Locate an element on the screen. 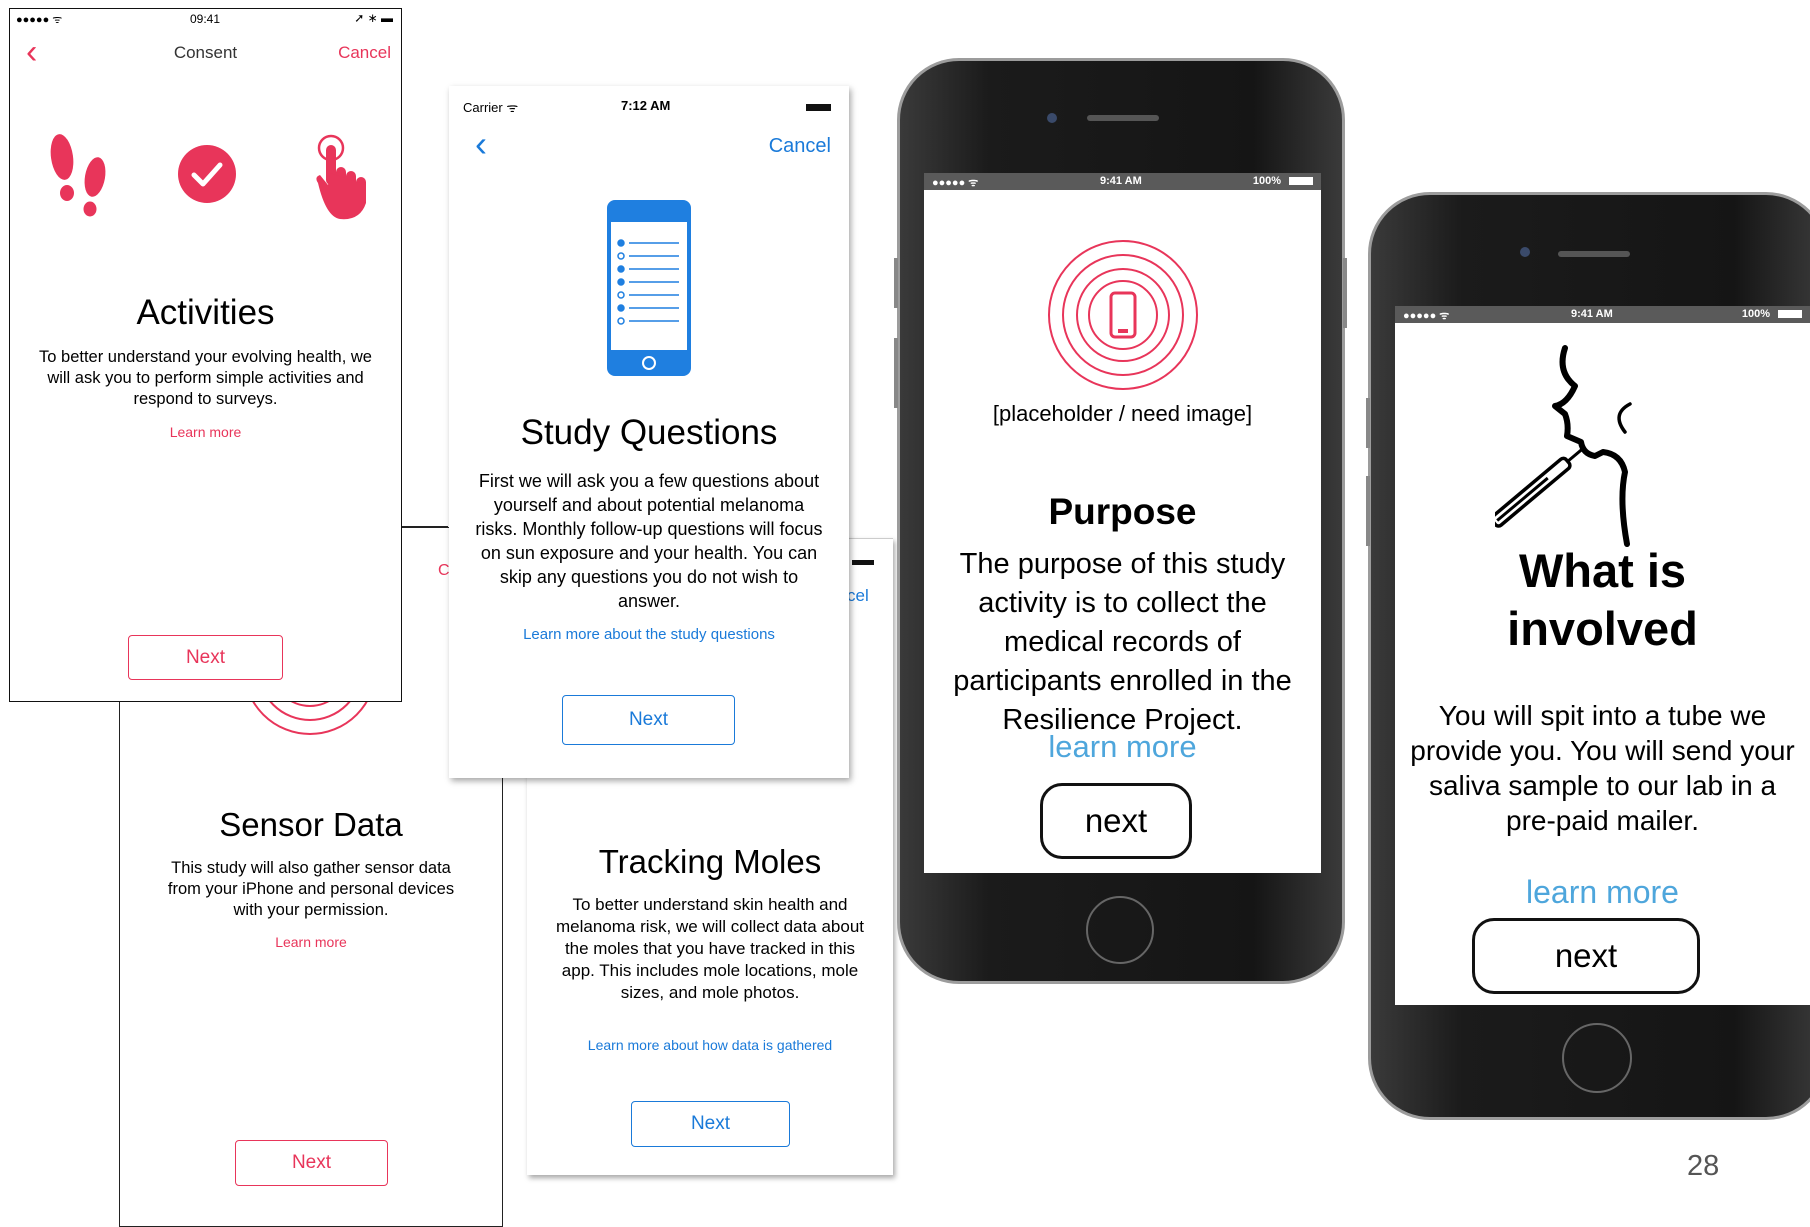 This screenshot has height=1227, width=1810. involved-carrier: ●●●●● ᯤ is located at coordinates (1426, 316).